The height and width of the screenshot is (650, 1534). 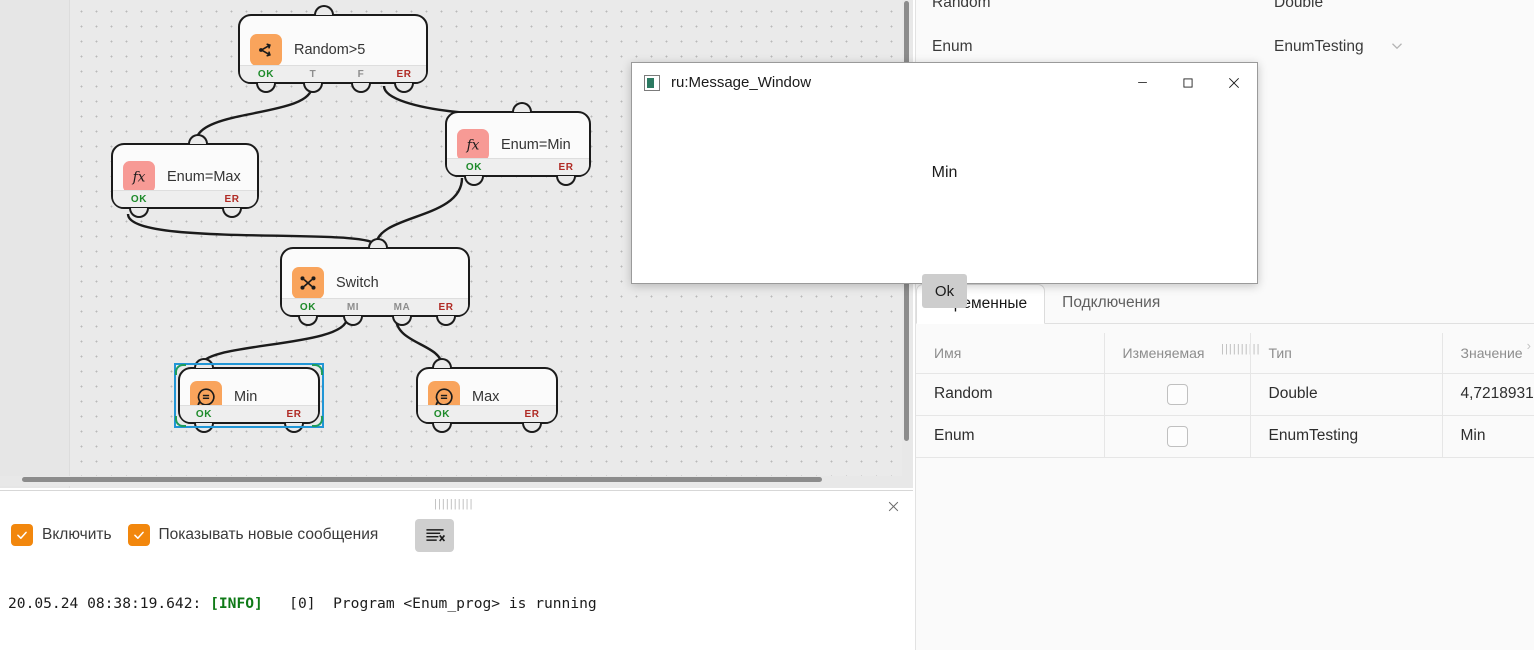 I want to click on table-row: Enum EnumTesting Min, so click(x=1225, y=436).